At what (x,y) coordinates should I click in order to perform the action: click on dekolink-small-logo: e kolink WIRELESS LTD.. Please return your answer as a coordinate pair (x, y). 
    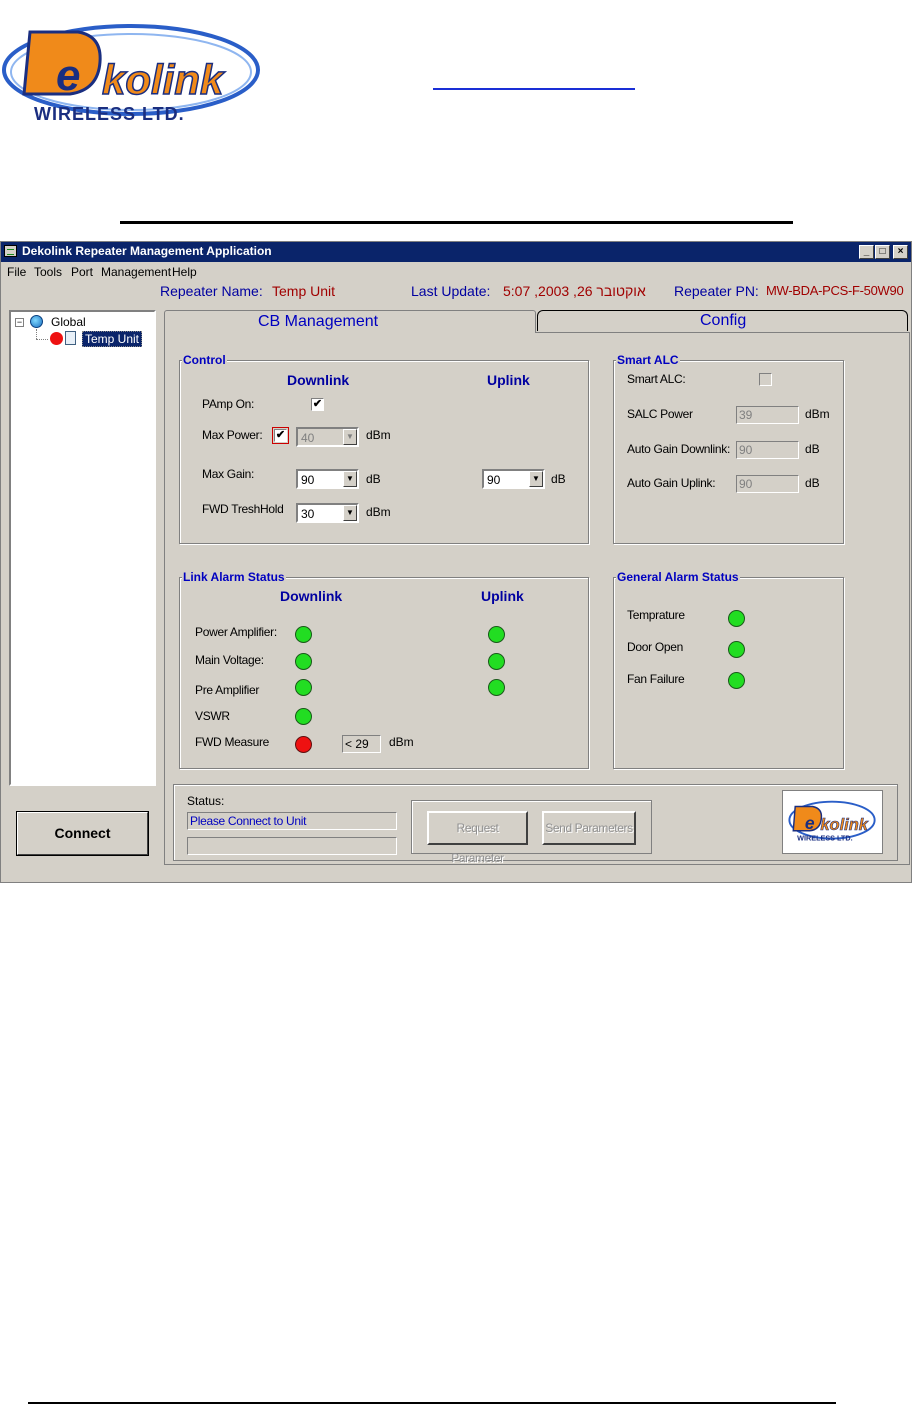
    Looking at the image, I should click on (832, 822).